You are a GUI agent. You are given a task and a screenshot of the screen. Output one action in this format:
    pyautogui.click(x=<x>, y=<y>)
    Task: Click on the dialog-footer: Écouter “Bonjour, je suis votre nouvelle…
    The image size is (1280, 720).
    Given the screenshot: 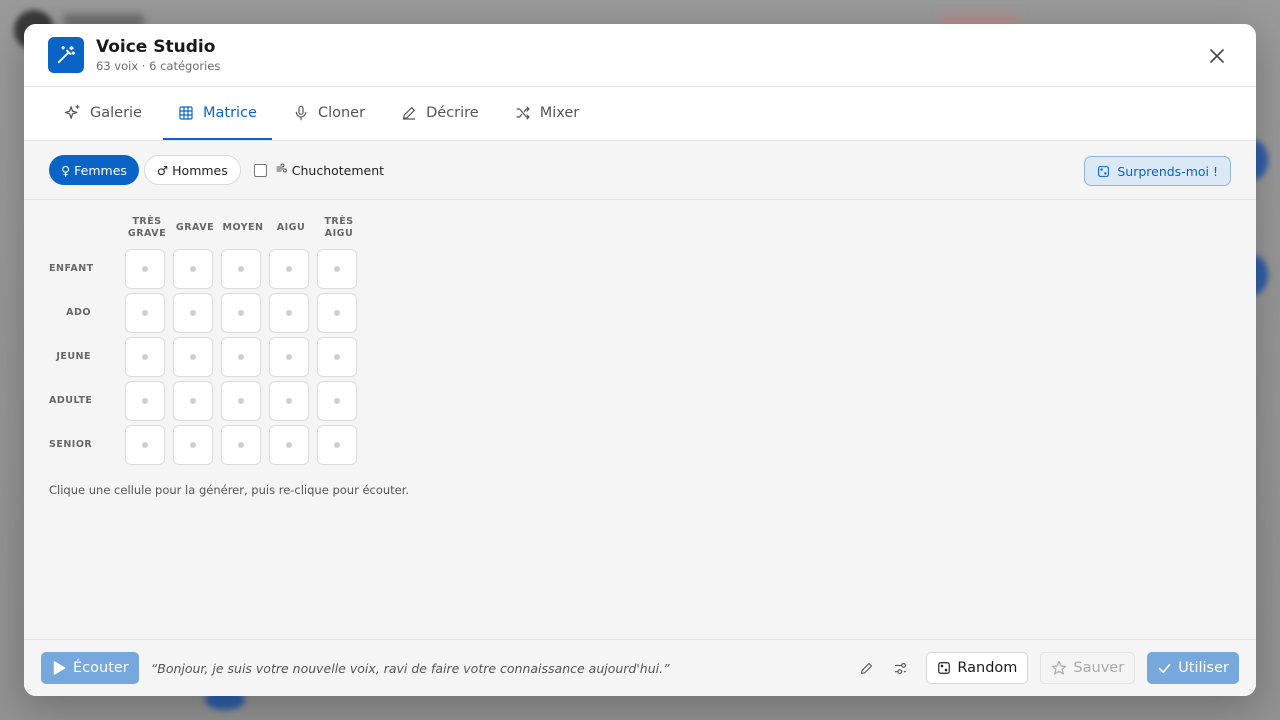 What is the action you would take?
    pyautogui.click(x=640, y=667)
    